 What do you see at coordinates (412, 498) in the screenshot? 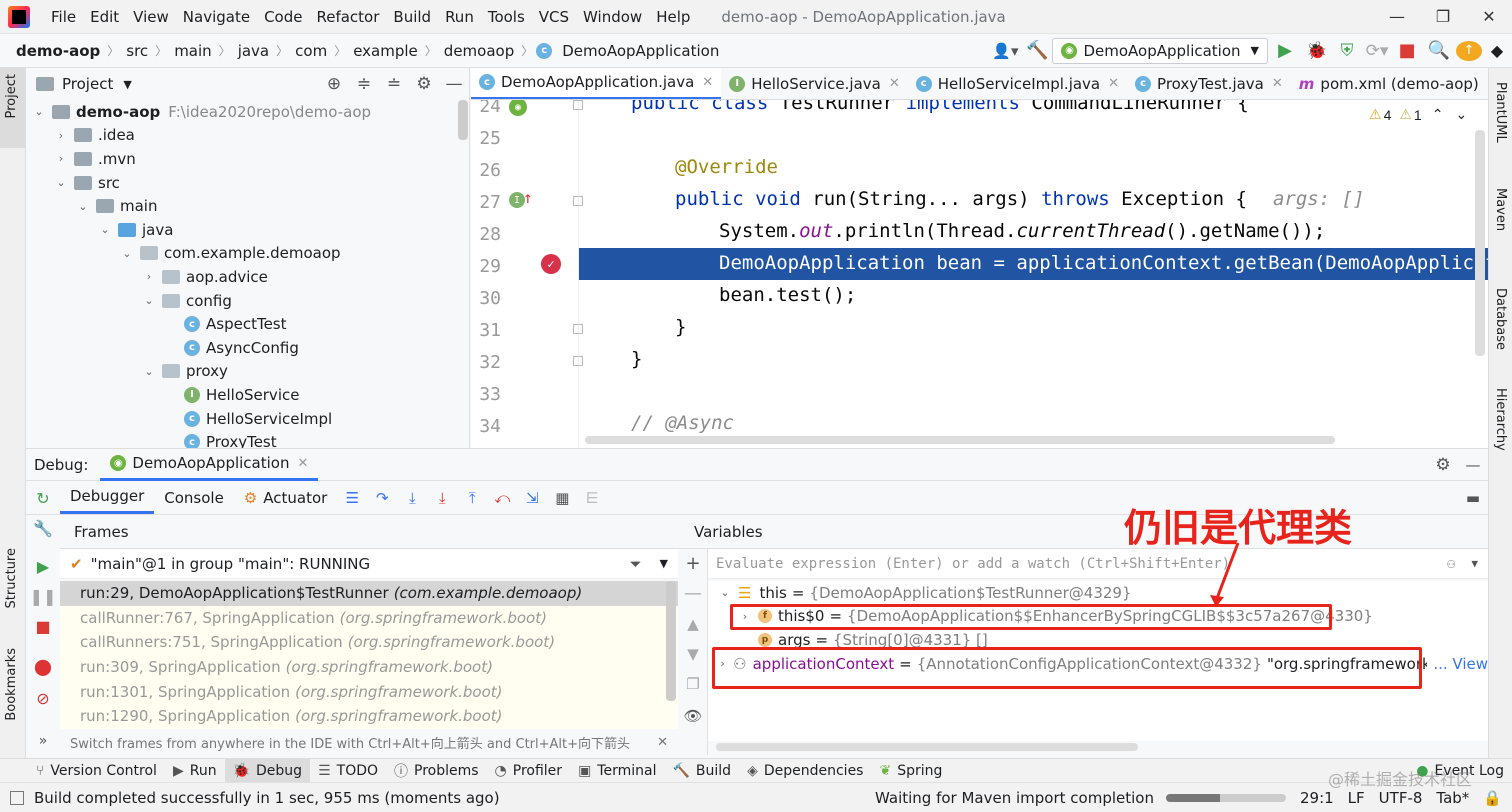
I see `step-into-icon: ⤓` at bounding box center [412, 498].